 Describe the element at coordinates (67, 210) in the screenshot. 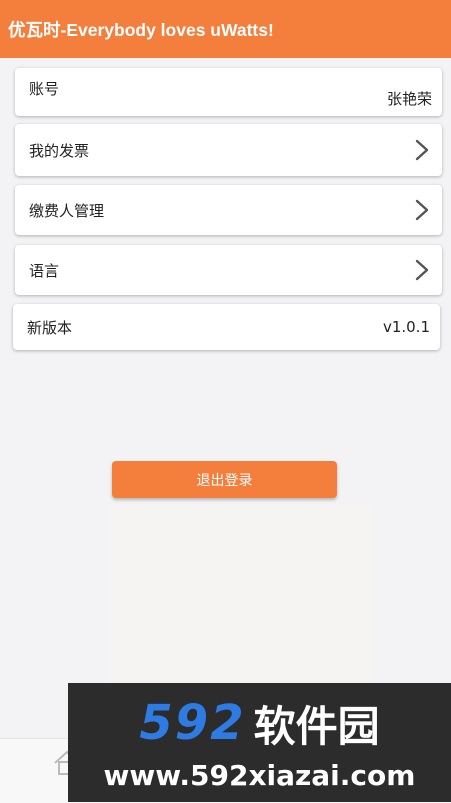

I see `payer-management-label: 缴费人管理` at that location.